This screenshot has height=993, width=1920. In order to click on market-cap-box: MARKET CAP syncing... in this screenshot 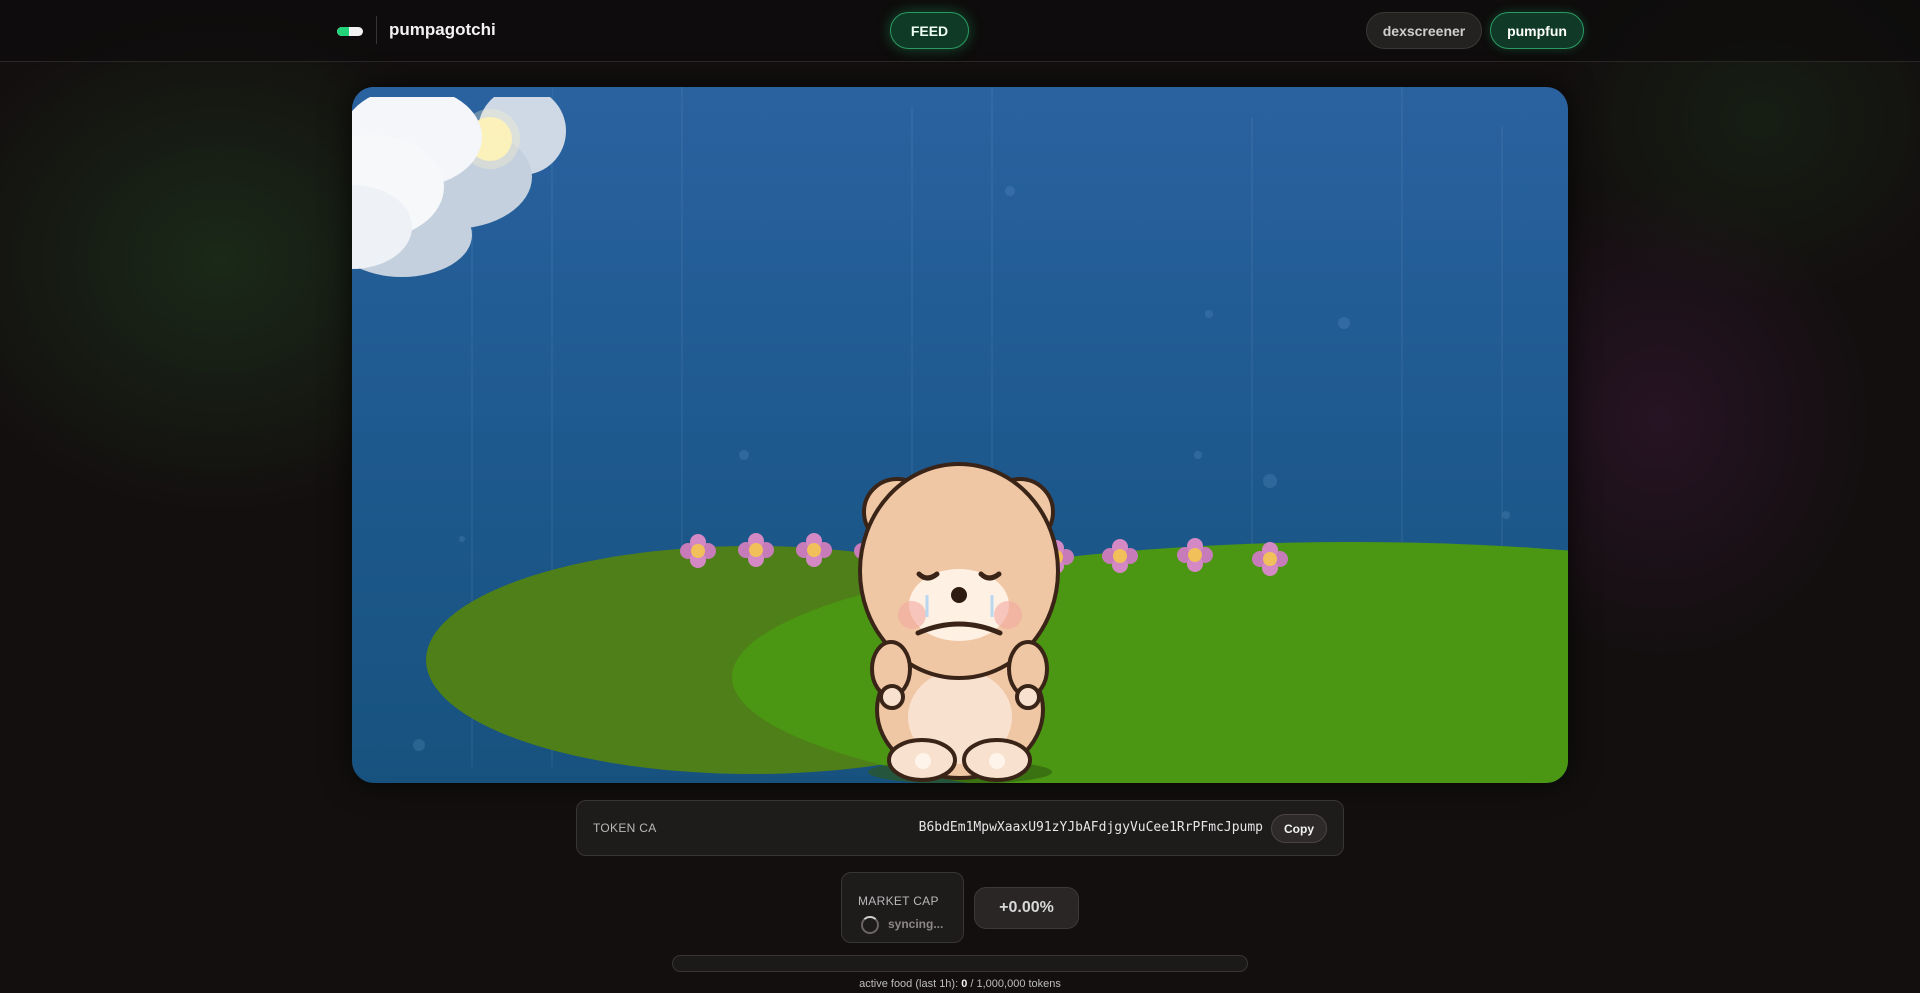, I will do `click(902, 907)`.